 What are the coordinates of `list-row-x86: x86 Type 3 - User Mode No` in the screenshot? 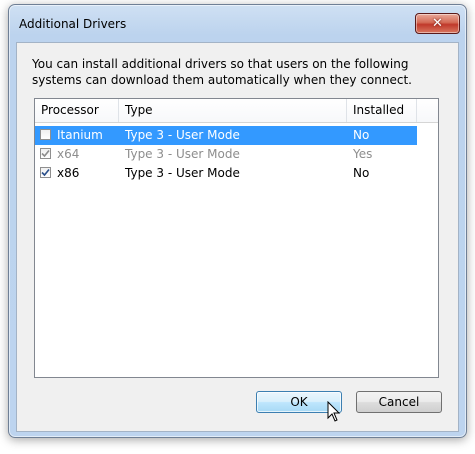 It's located at (226, 173).